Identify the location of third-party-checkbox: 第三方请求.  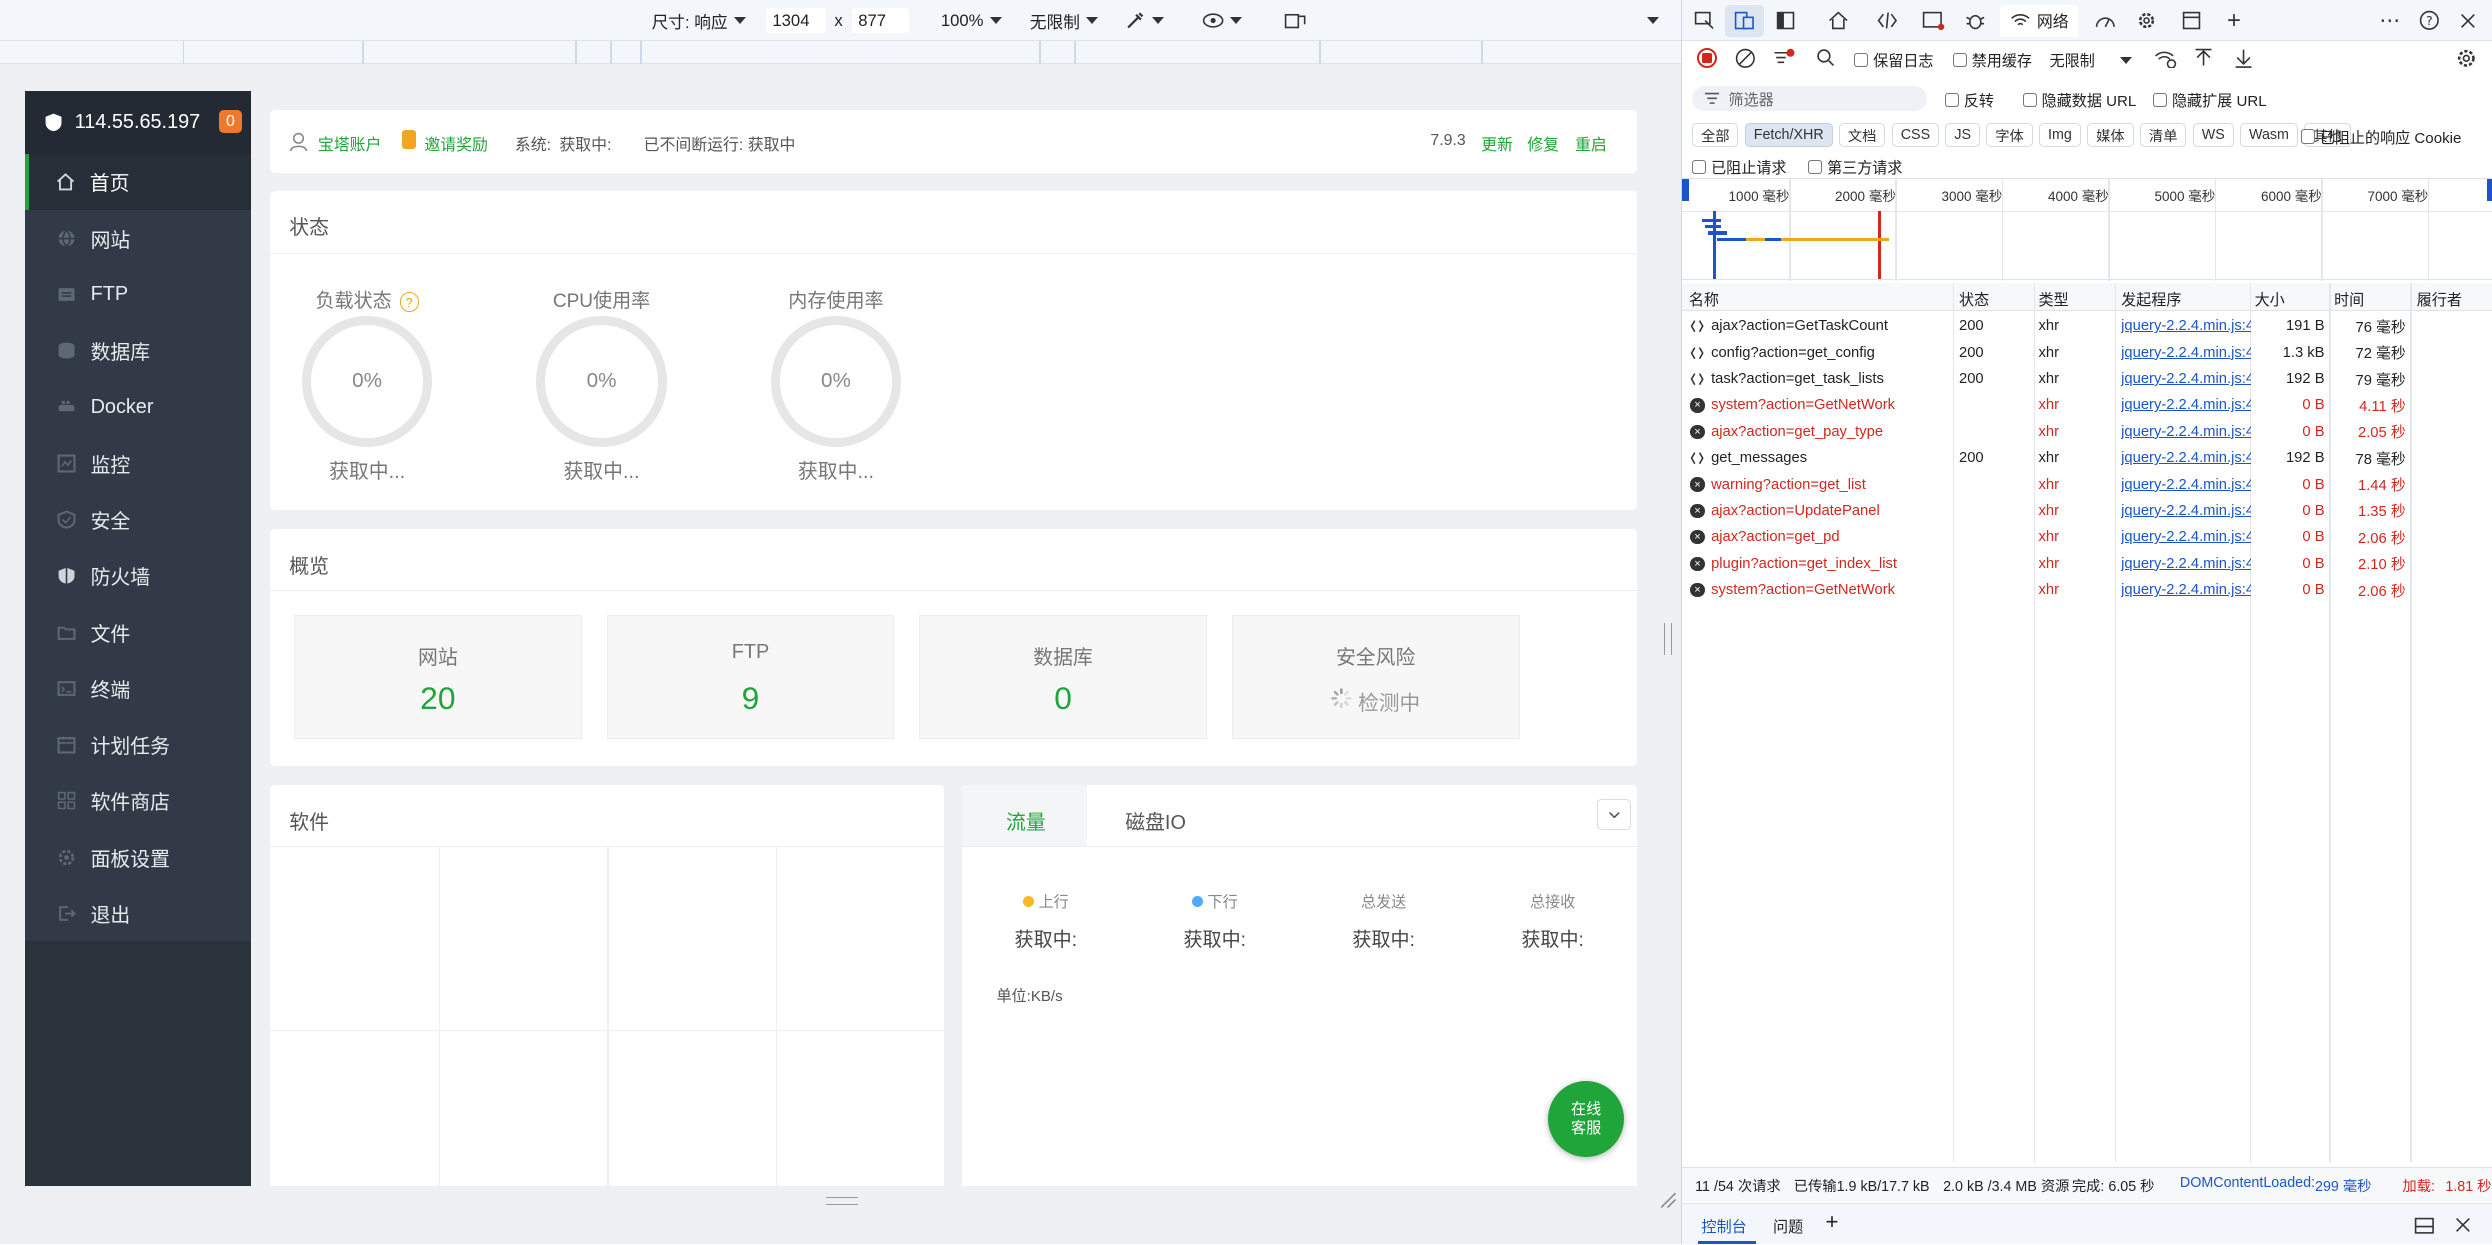
(1855, 167).